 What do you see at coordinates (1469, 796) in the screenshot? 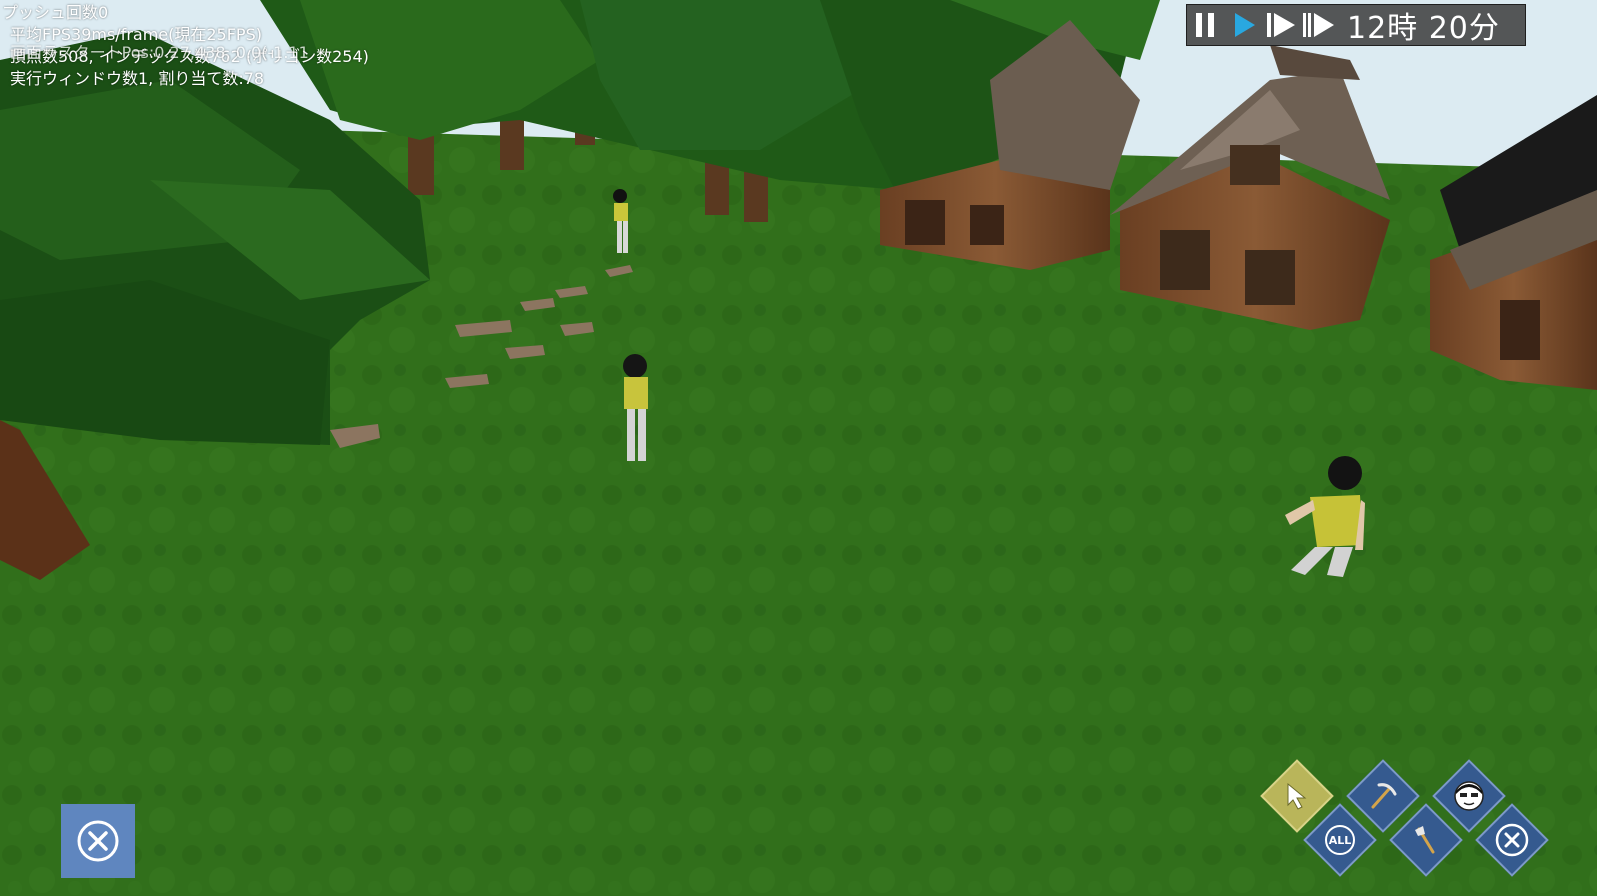
I see `character-face-icon` at bounding box center [1469, 796].